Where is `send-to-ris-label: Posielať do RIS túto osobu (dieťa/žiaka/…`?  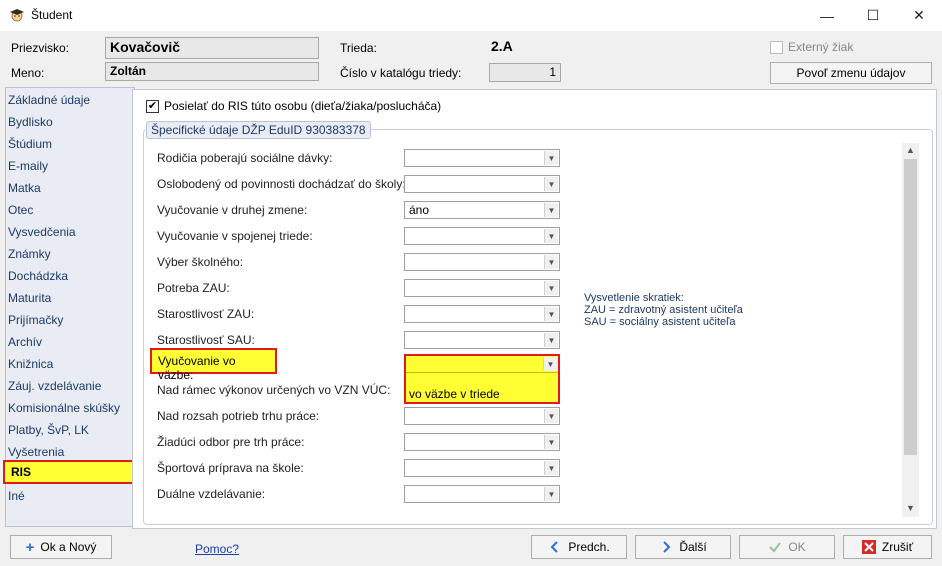 send-to-ris-label: Posielať do RIS túto osobu (dieťa/žiaka/… is located at coordinates (303, 106).